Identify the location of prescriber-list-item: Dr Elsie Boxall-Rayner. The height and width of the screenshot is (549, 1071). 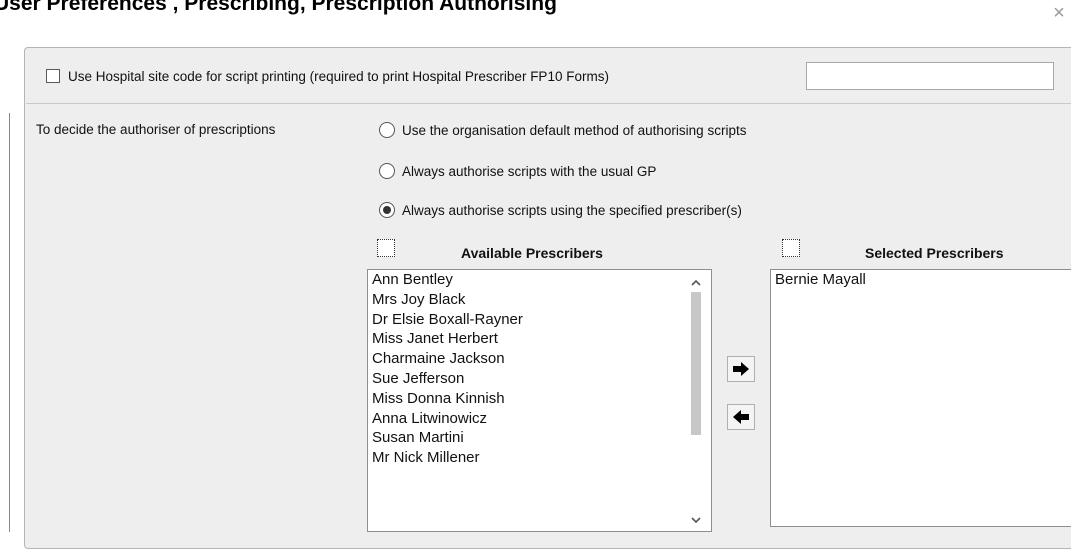
(539, 320).